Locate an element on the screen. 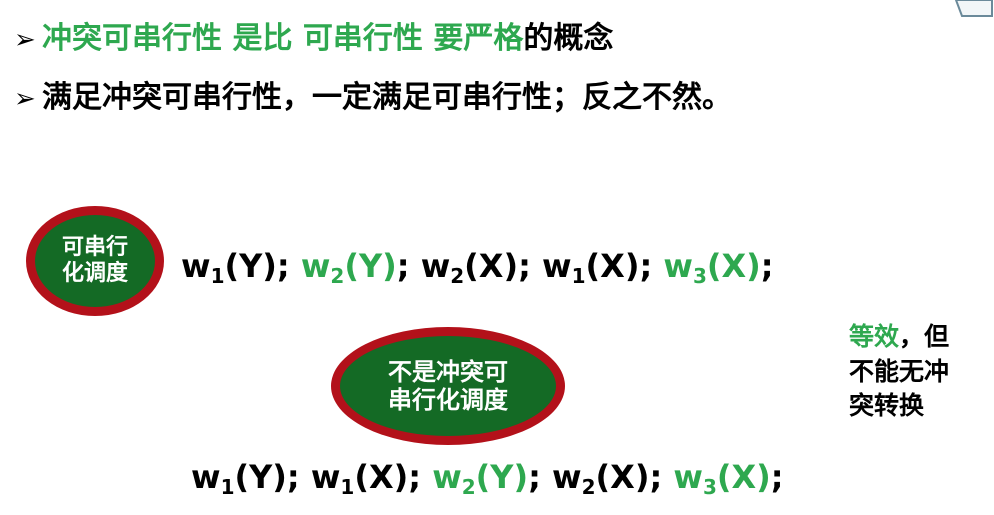 This screenshot has height=515, width=994. not-conflict-serializable-badge: 不是冲突可 串行化调度 is located at coordinates (448, 386).